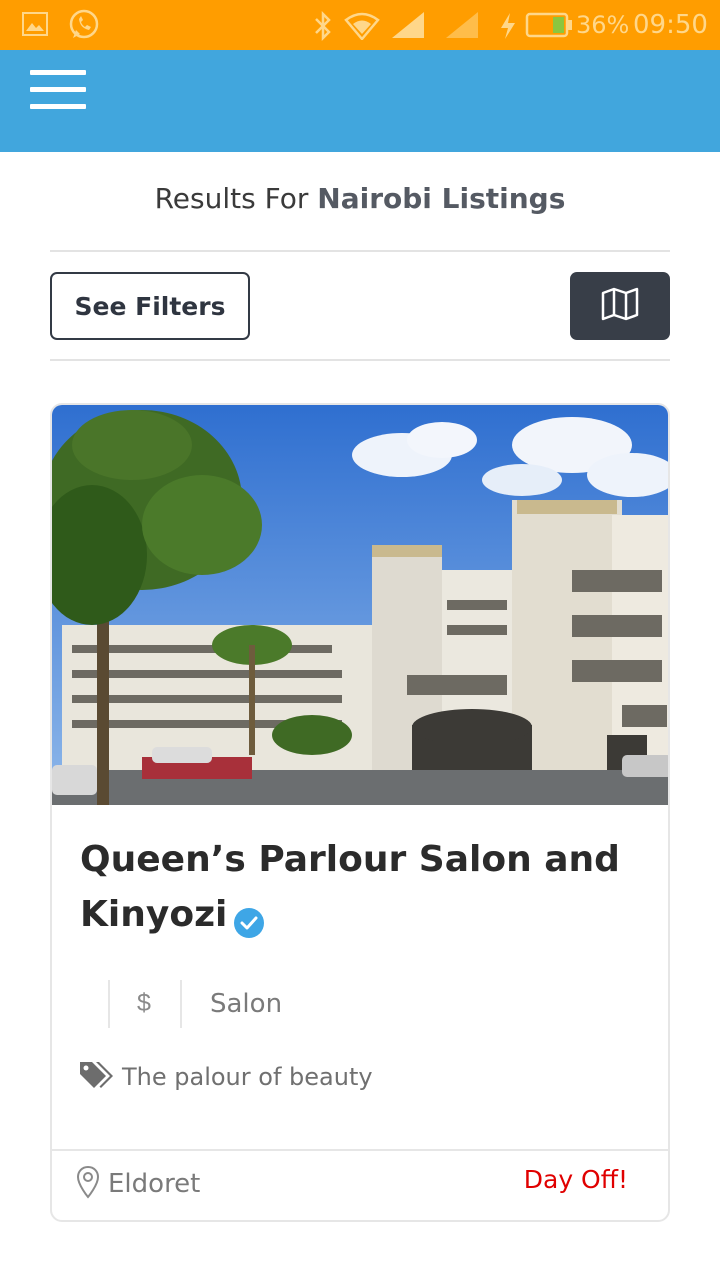  Describe the element at coordinates (670, 25) in the screenshot. I see `clock: 09:50` at that location.